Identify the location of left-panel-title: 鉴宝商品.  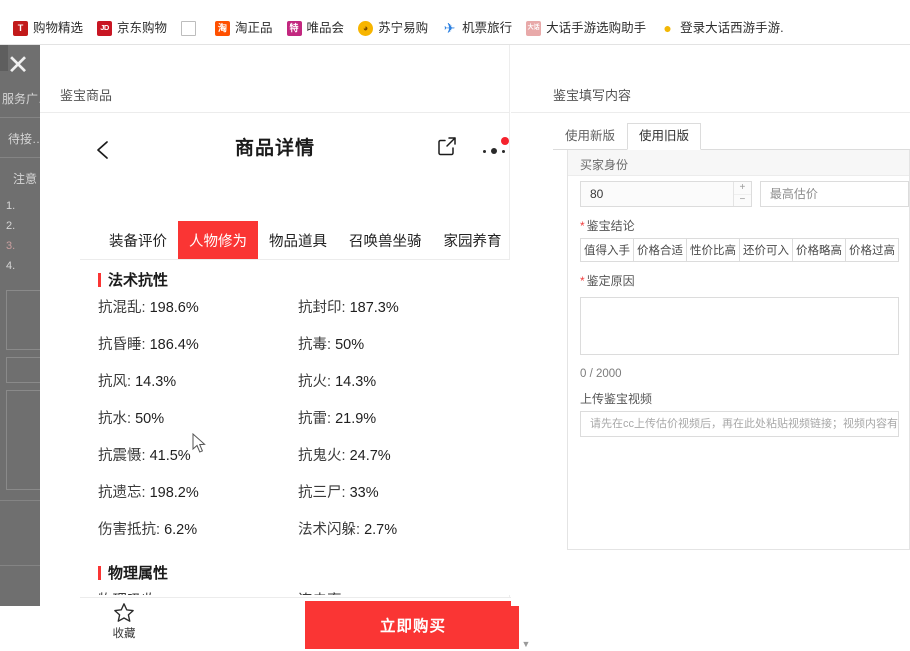
(86, 95).